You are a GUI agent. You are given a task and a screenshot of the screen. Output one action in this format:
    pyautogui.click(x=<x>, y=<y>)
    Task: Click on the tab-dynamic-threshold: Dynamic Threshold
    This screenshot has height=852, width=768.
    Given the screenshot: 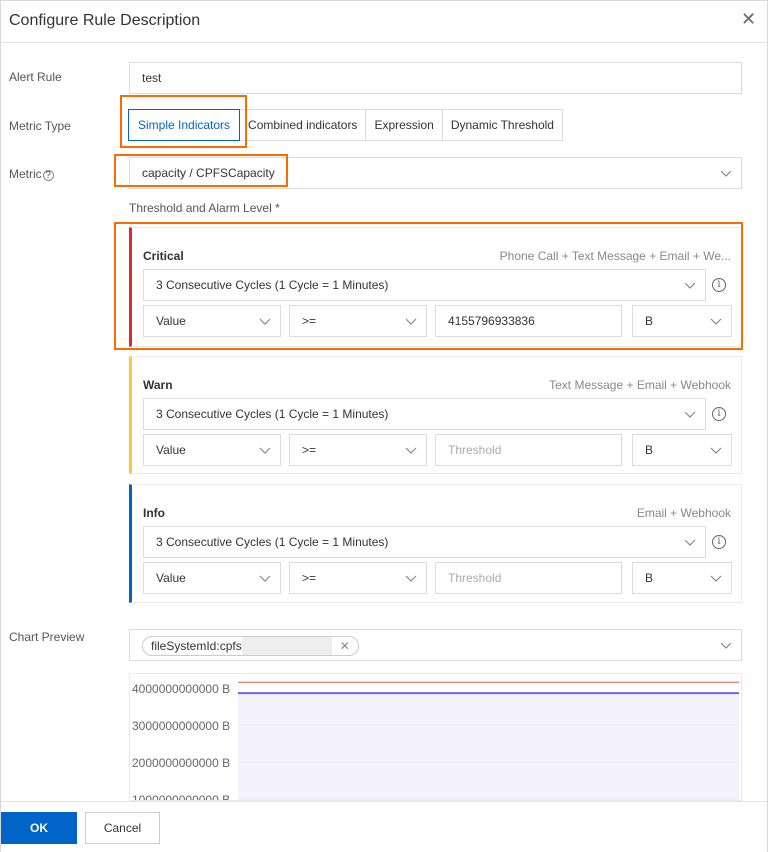 What is the action you would take?
    pyautogui.click(x=502, y=125)
    